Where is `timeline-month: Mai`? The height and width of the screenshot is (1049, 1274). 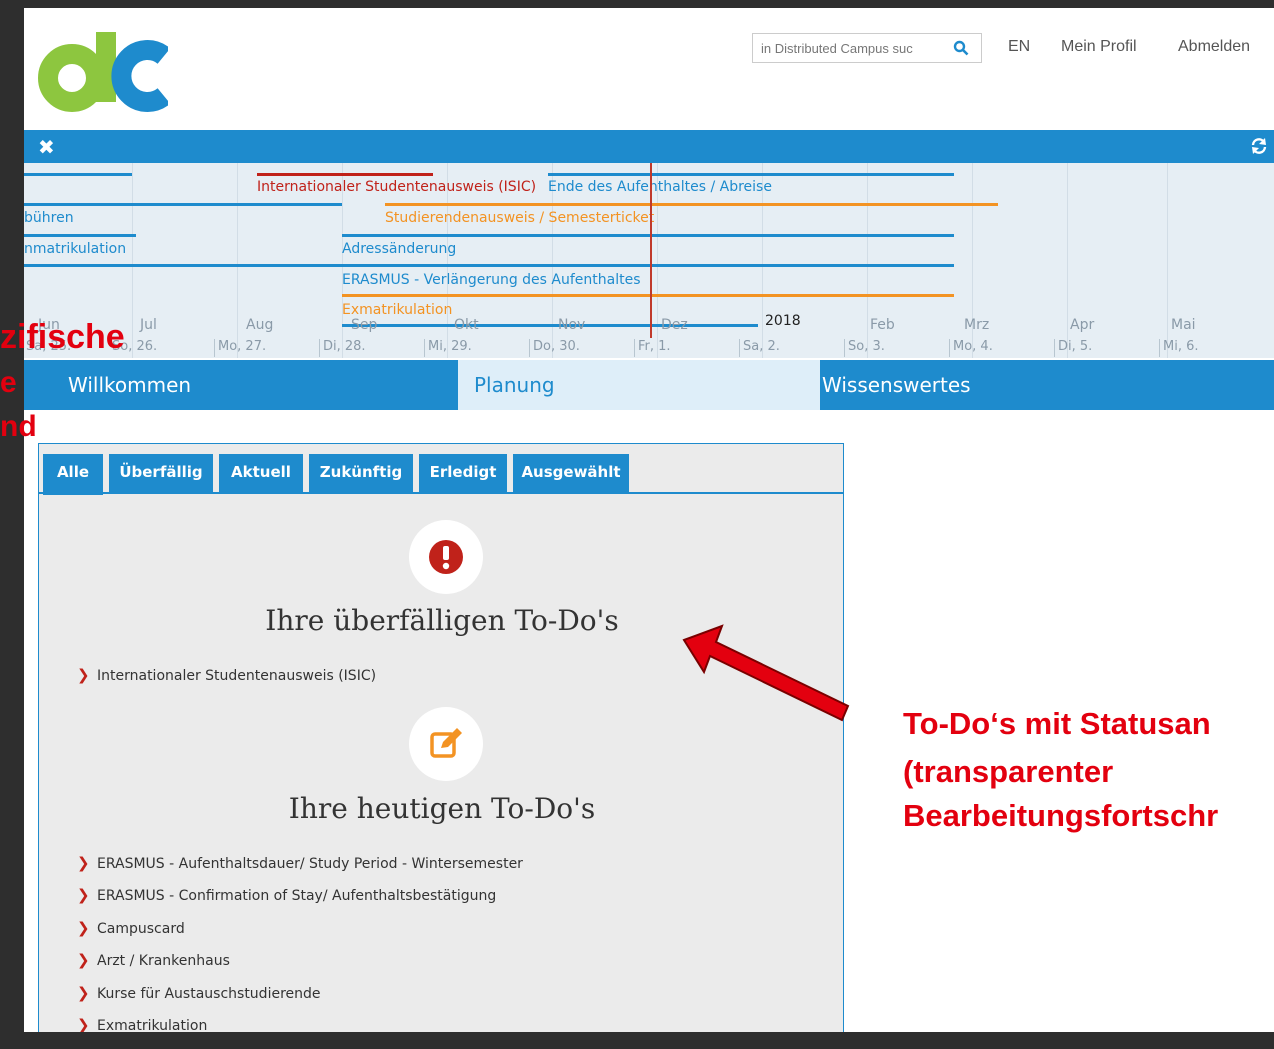 timeline-month: Mai is located at coordinates (1183, 325).